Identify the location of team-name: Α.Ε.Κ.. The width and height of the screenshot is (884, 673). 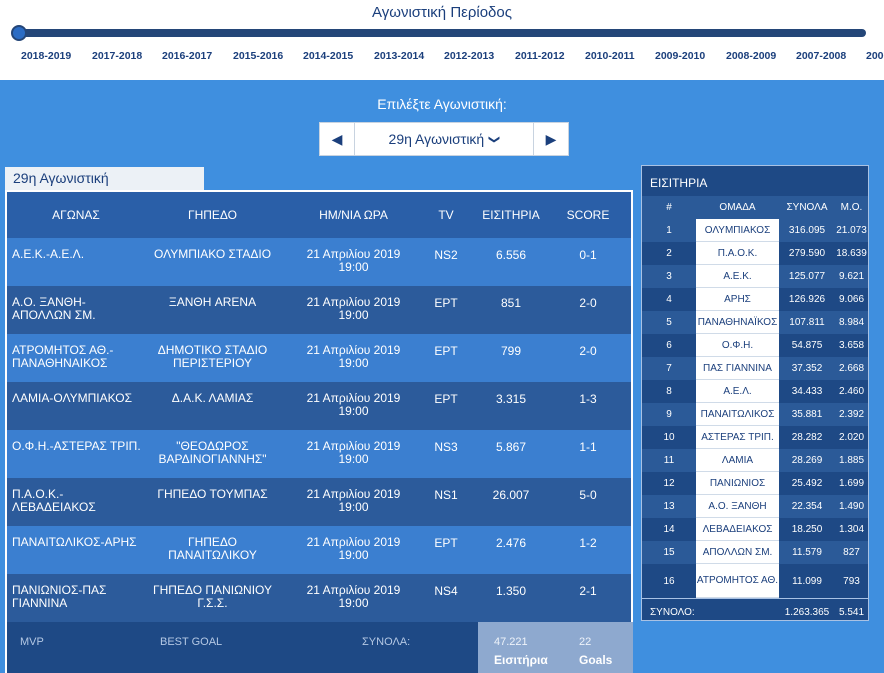
(737, 276).